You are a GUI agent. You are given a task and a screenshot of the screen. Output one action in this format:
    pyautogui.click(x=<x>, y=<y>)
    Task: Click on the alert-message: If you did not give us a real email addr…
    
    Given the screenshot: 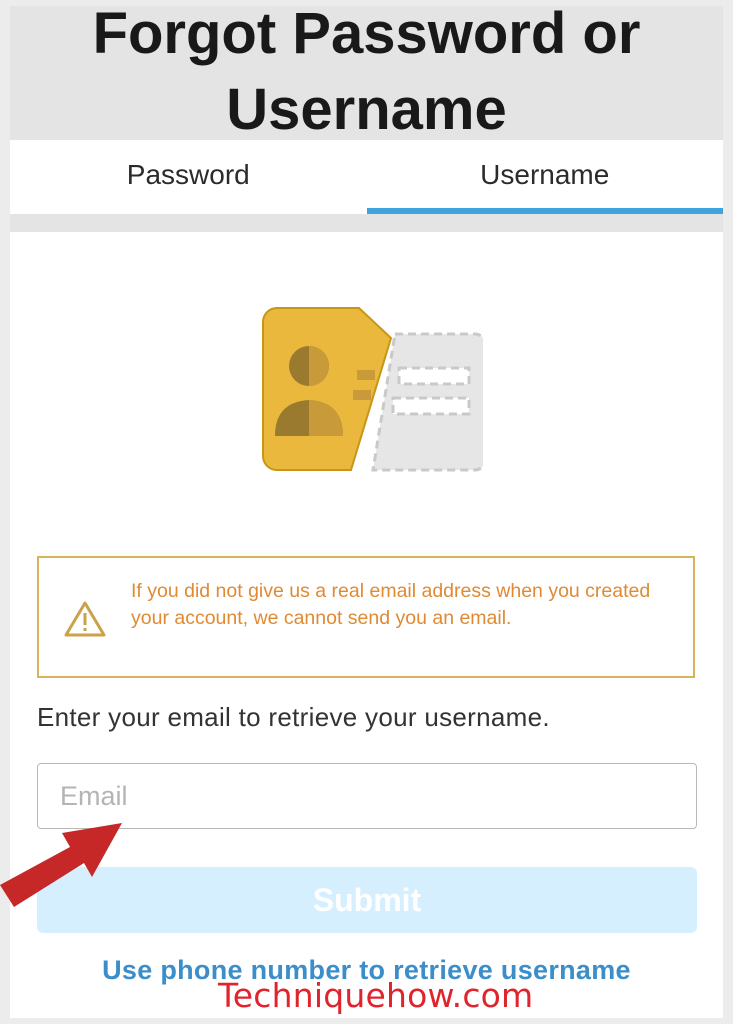 What is the action you would take?
    pyautogui.click(x=391, y=604)
    